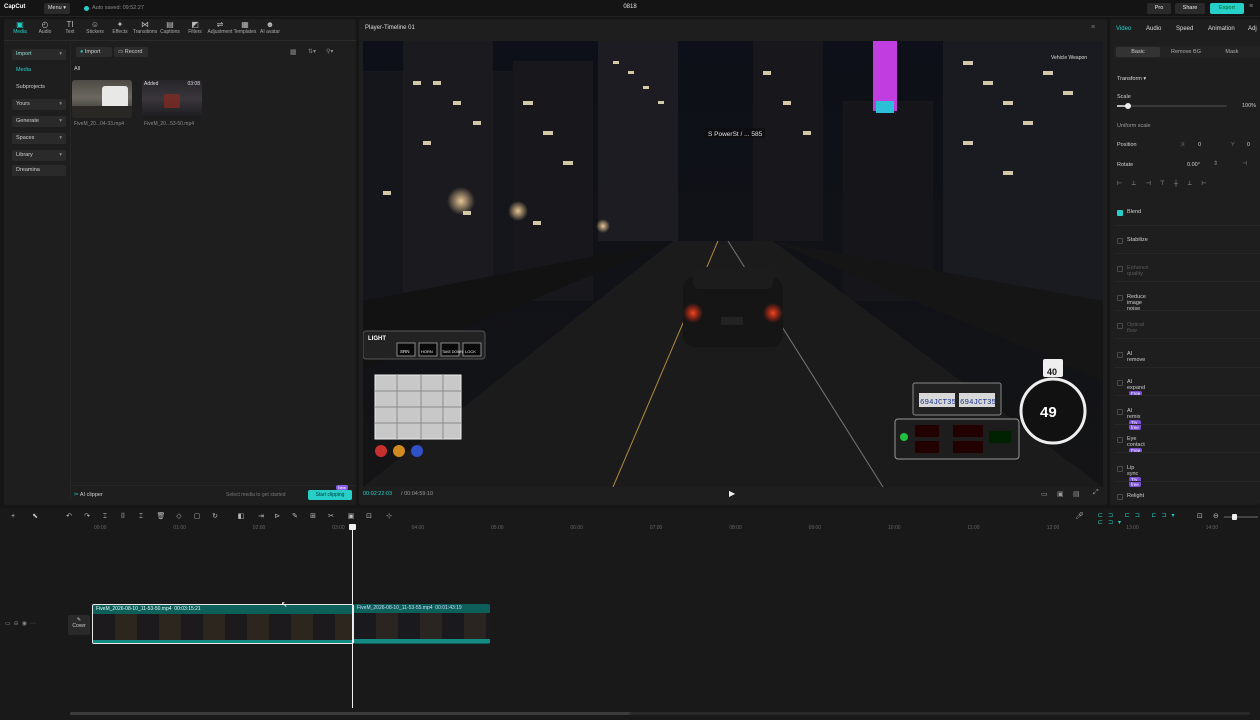 Image resolution: width=1260 pixels, height=720 pixels. What do you see at coordinates (77, 69) in the screenshot?
I see `filter-all: All` at bounding box center [77, 69].